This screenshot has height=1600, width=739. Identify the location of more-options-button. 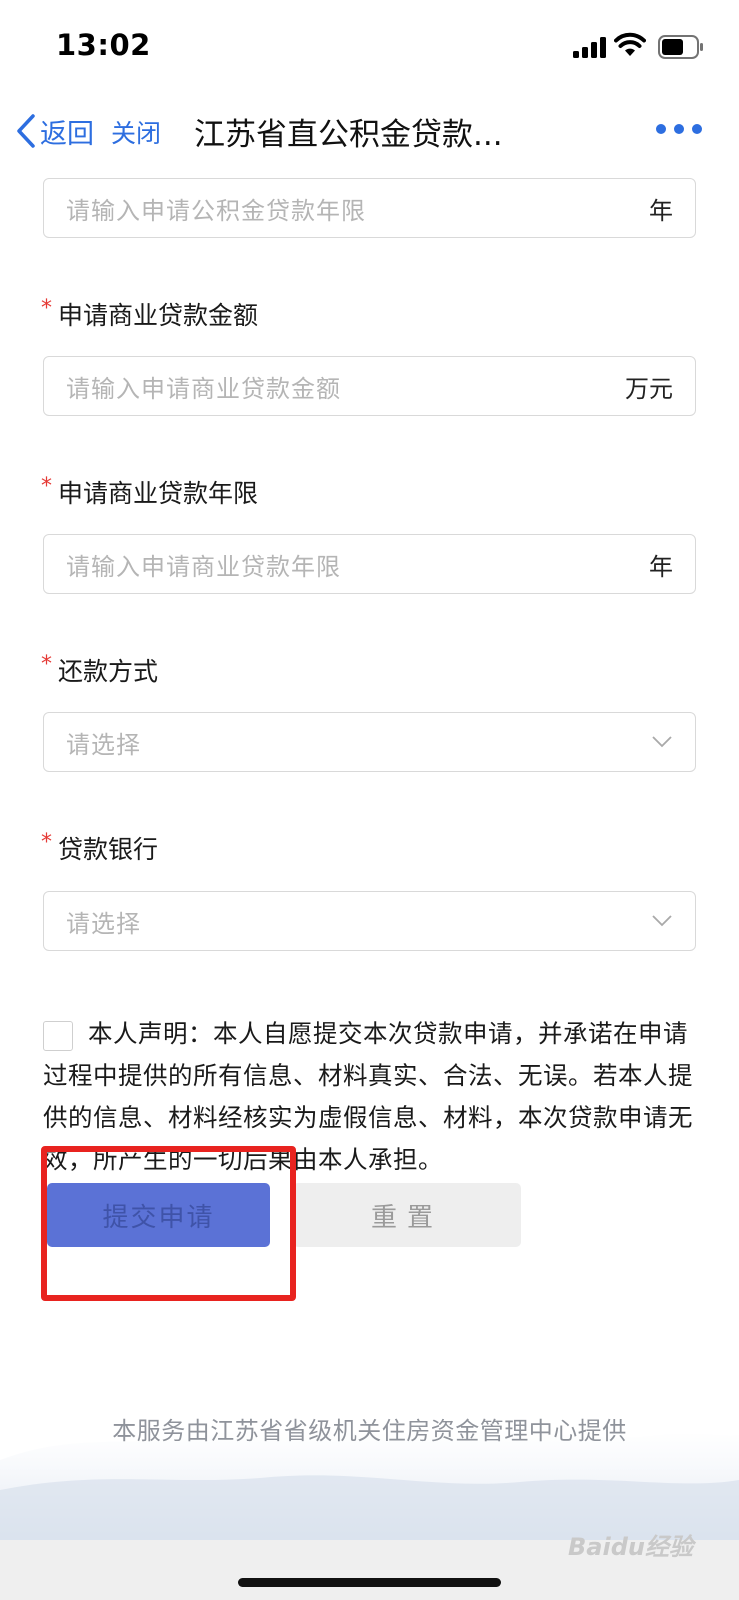
(679, 129).